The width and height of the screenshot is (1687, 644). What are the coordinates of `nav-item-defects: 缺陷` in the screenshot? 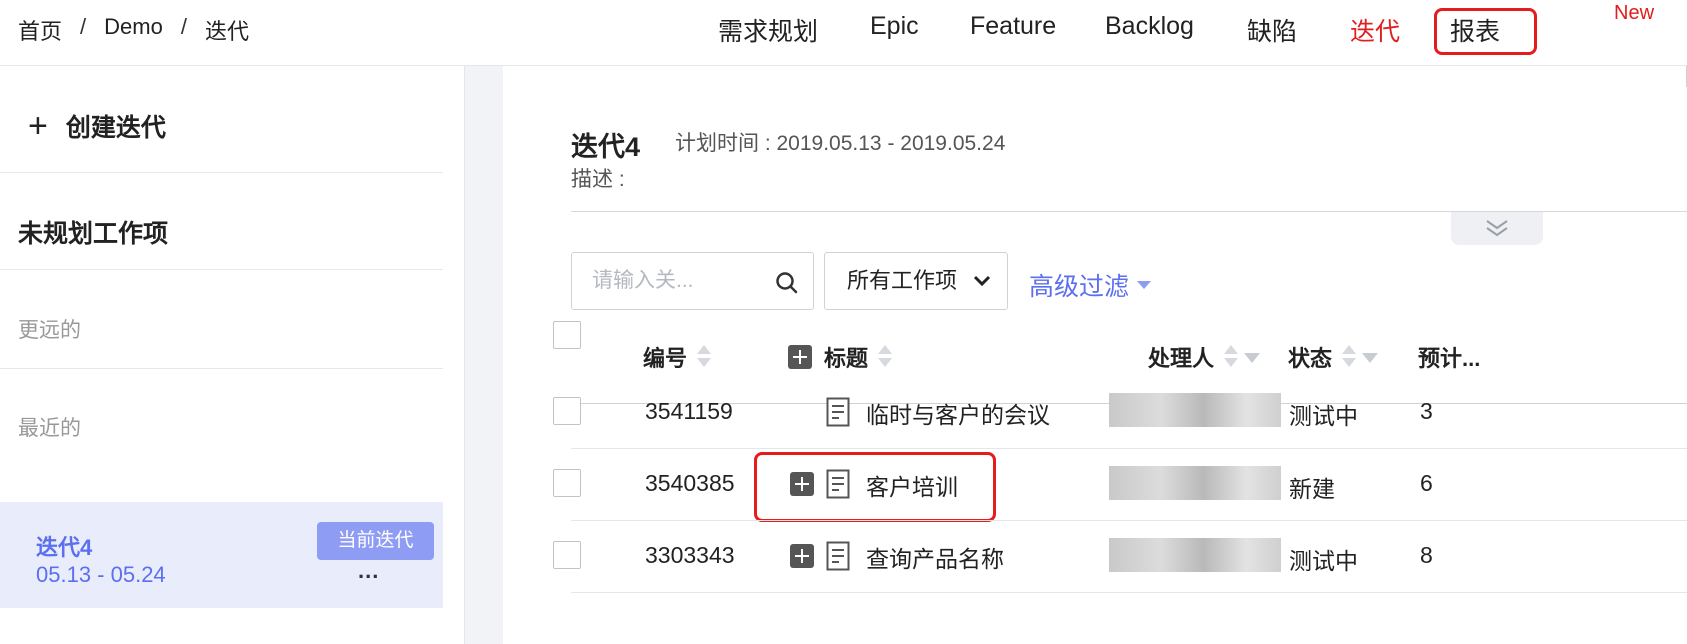 It's located at (1272, 30).